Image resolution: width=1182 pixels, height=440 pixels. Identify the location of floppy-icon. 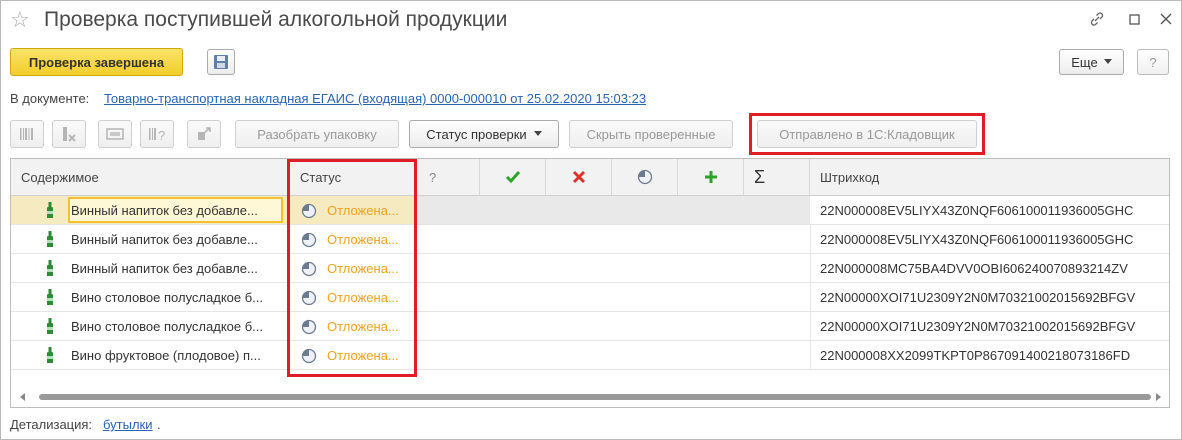
(221, 62).